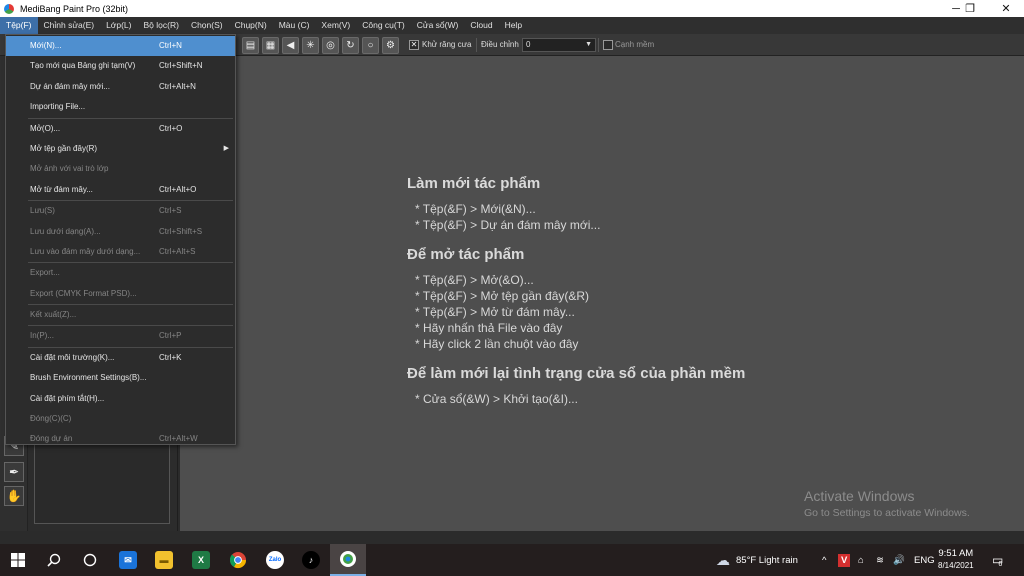  I want to click on chrome-icon, so click(238, 560).